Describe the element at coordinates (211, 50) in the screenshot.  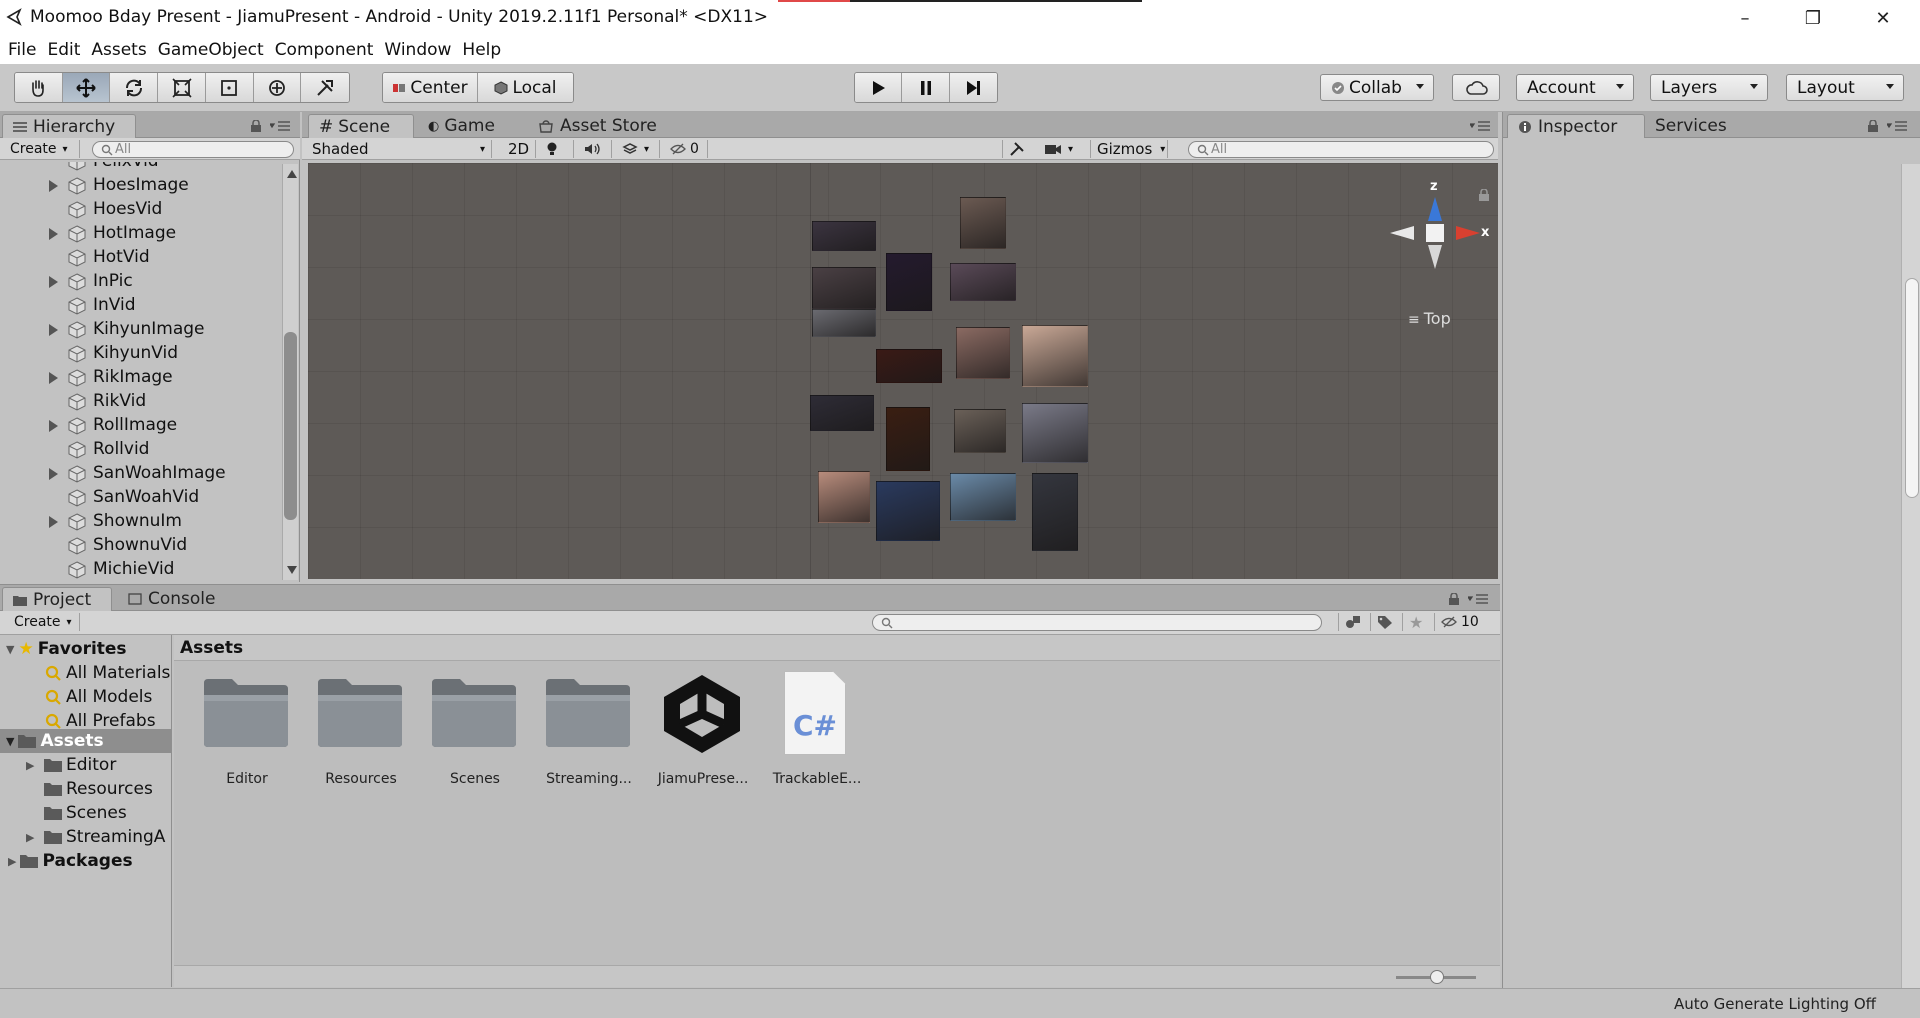
I see `menu-gameobject: GameObject` at that location.